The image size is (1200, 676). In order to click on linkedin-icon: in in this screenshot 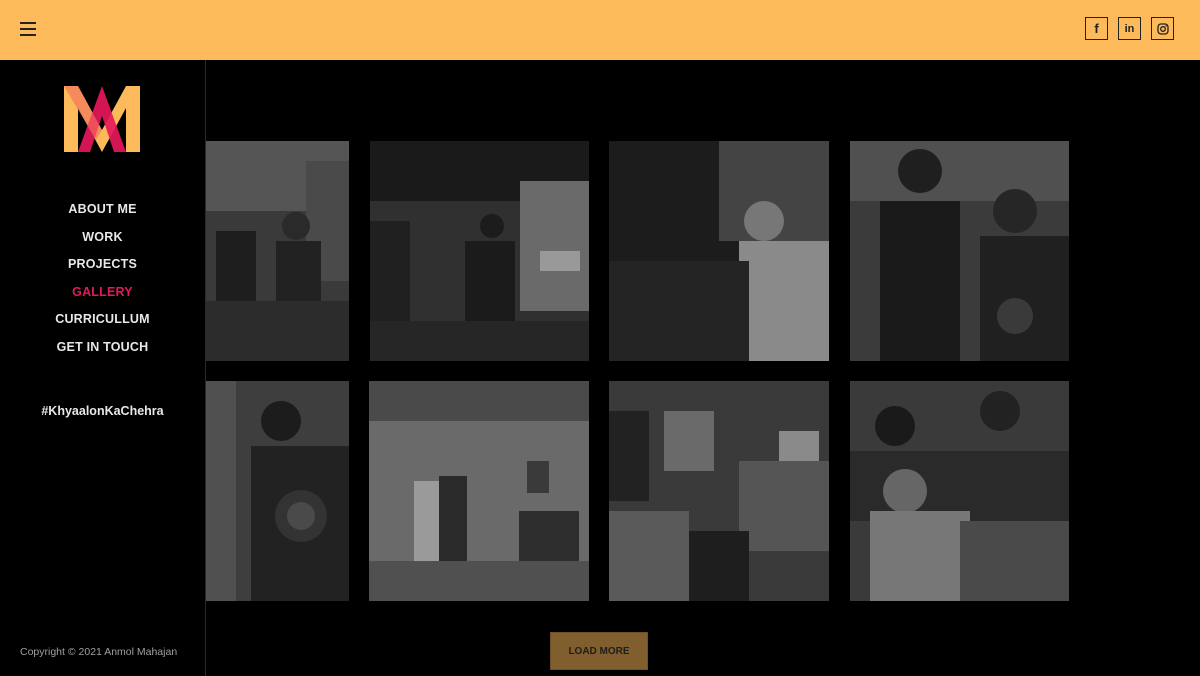, I will do `click(1129, 28)`.